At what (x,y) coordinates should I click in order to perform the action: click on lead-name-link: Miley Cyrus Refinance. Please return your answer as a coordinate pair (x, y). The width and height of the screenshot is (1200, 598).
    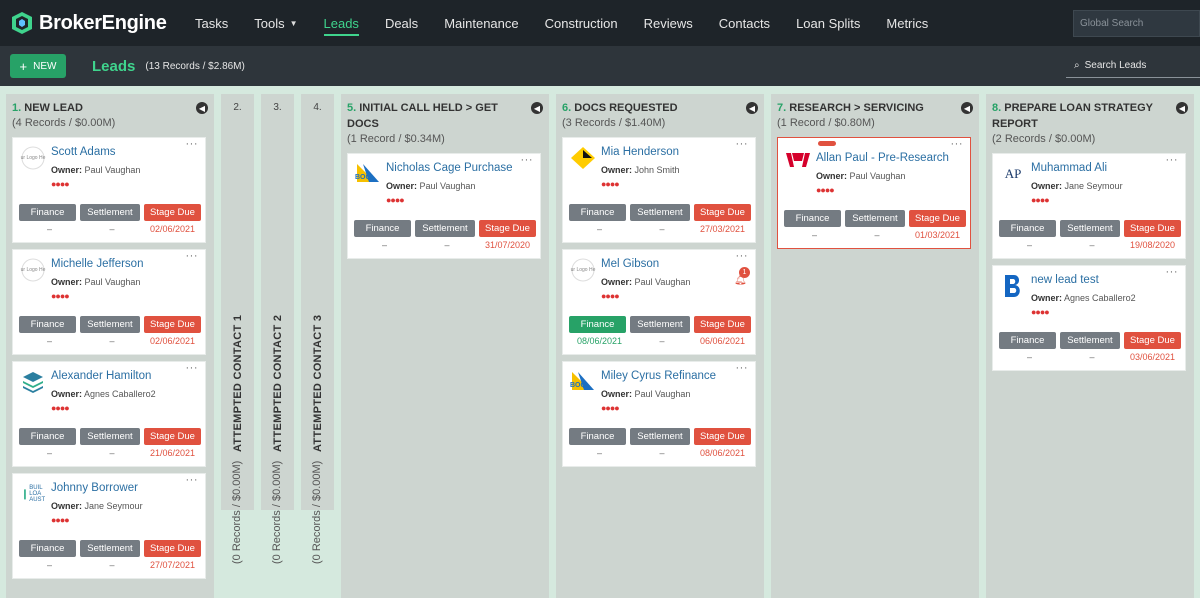
    Looking at the image, I should click on (658, 376).